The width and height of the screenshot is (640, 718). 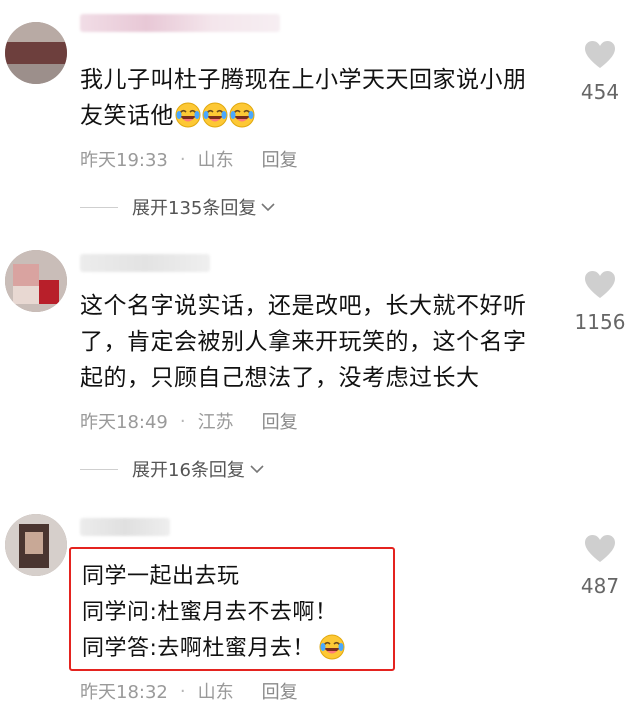 What do you see at coordinates (124, 422) in the screenshot?
I see `comment-time: 昨天18:49` at bounding box center [124, 422].